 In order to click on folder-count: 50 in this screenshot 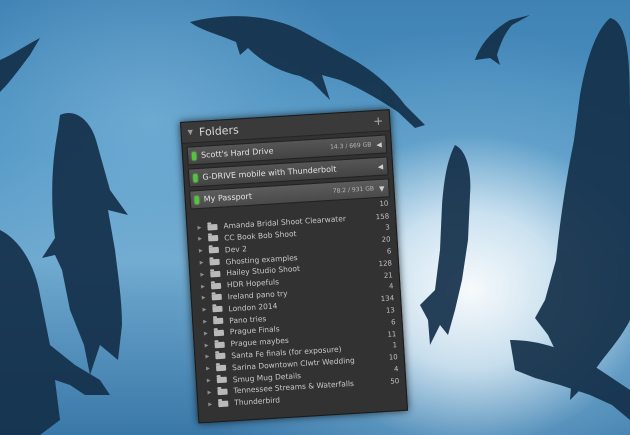, I will do `click(395, 381)`.